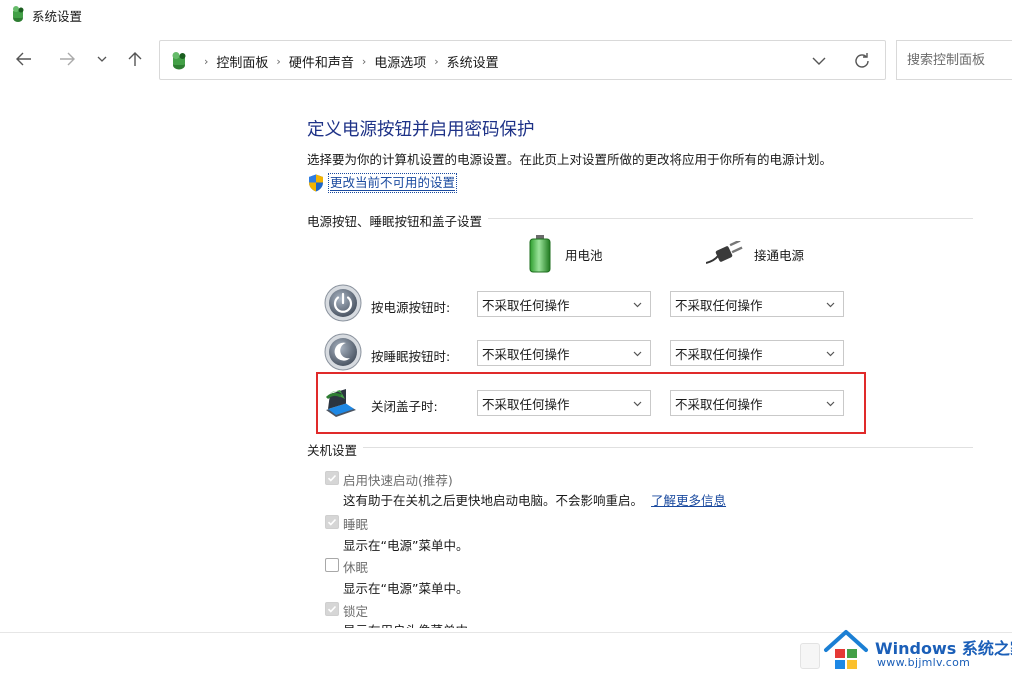  What do you see at coordinates (392, 183) in the screenshot?
I see `change-unavailable-settings-link: 更改当前不可用的设置` at bounding box center [392, 183].